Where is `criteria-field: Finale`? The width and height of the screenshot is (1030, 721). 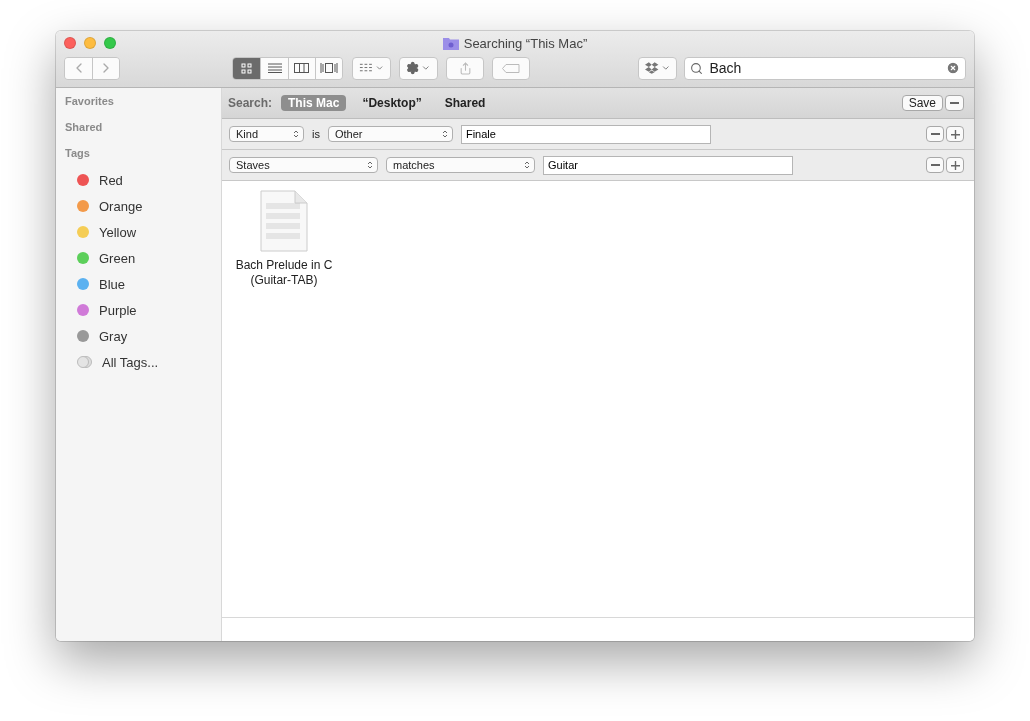
criteria-field: Finale is located at coordinates (585, 134).